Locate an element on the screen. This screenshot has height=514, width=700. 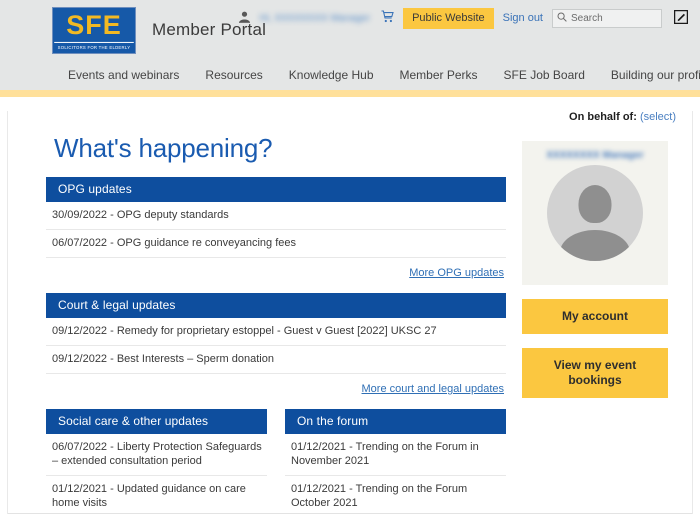
avatar is located at coordinates (595, 213).